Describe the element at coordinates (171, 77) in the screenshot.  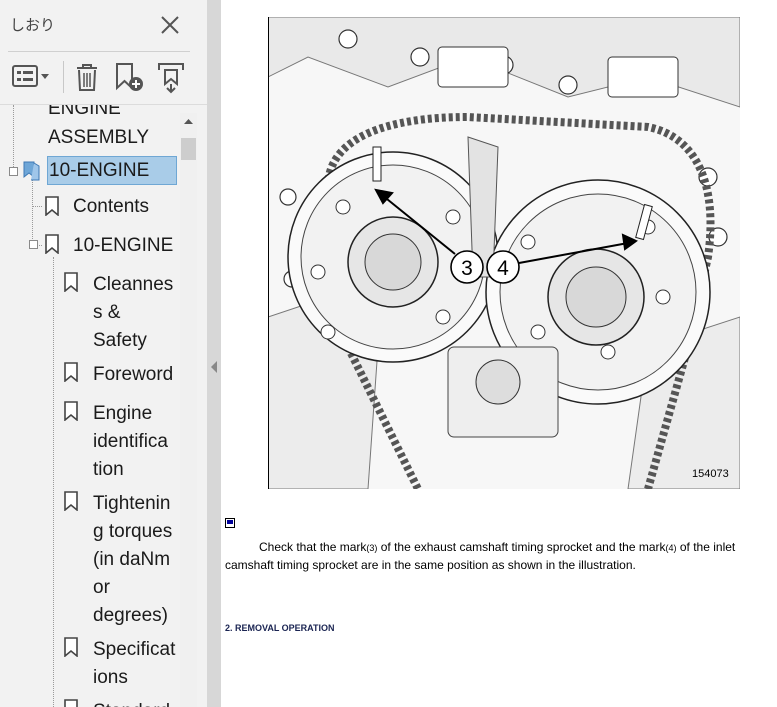
I see `find-bookmark-icon` at that location.